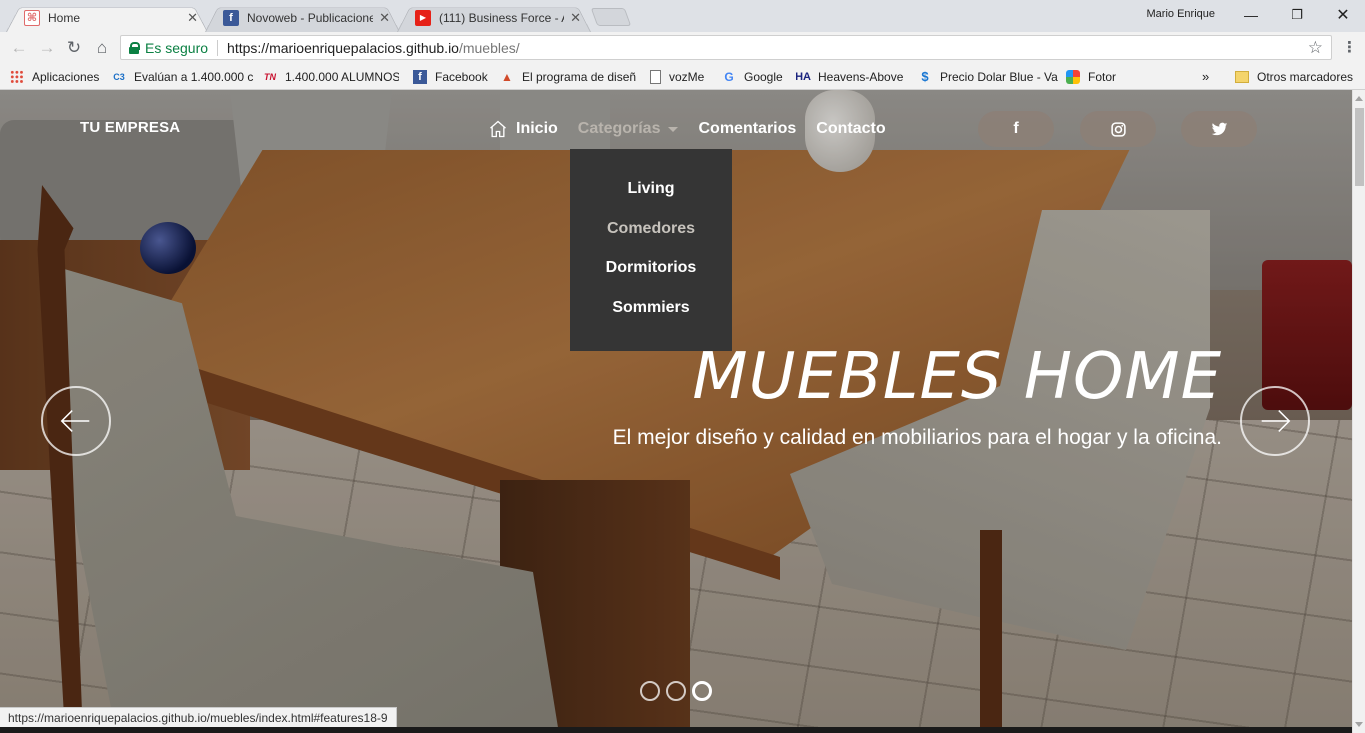 The height and width of the screenshot is (733, 1365). Describe the element at coordinates (310, 17) in the screenshot. I see `tab-title: Novoweb - Publicaciones` at that location.